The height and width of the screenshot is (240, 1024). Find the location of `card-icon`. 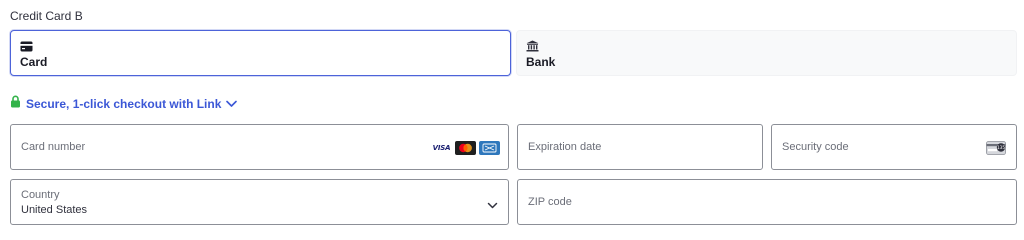

card-icon is located at coordinates (260, 46).